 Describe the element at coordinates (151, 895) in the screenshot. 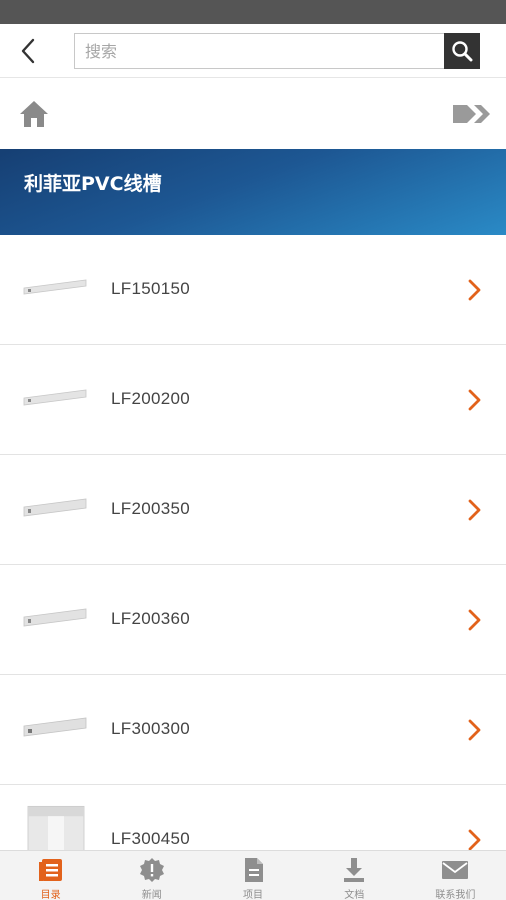

I see `tab-label: 新闻` at that location.